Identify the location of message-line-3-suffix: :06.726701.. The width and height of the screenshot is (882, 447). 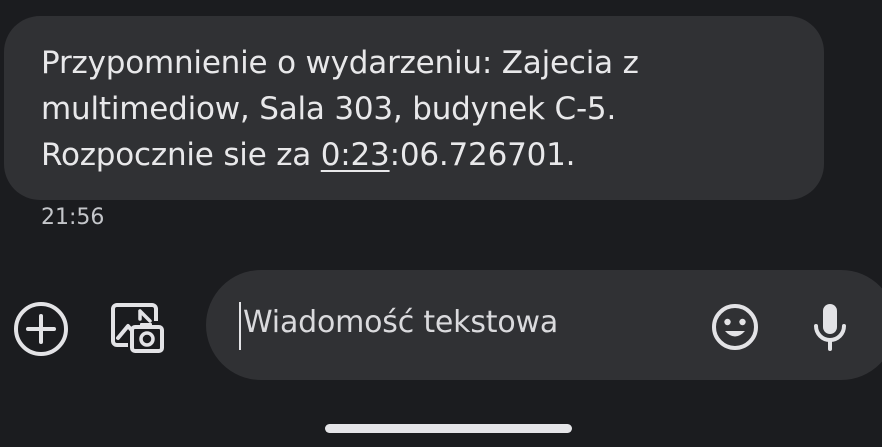
(482, 155).